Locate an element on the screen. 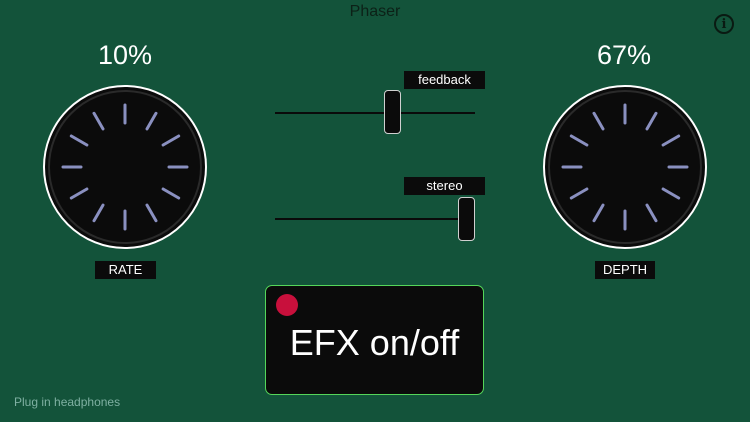 This screenshot has width=750, height=422. feedback-track is located at coordinates (375, 113).